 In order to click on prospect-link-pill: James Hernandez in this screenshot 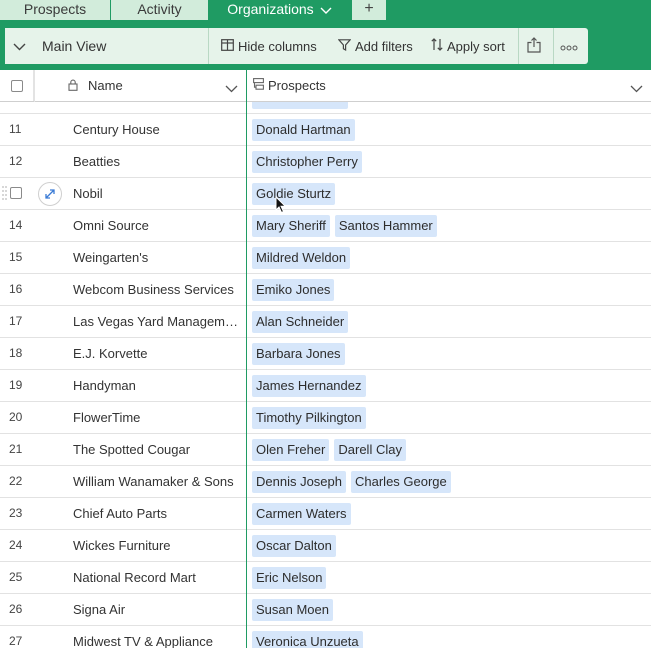, I will do `click(309, 385)`.